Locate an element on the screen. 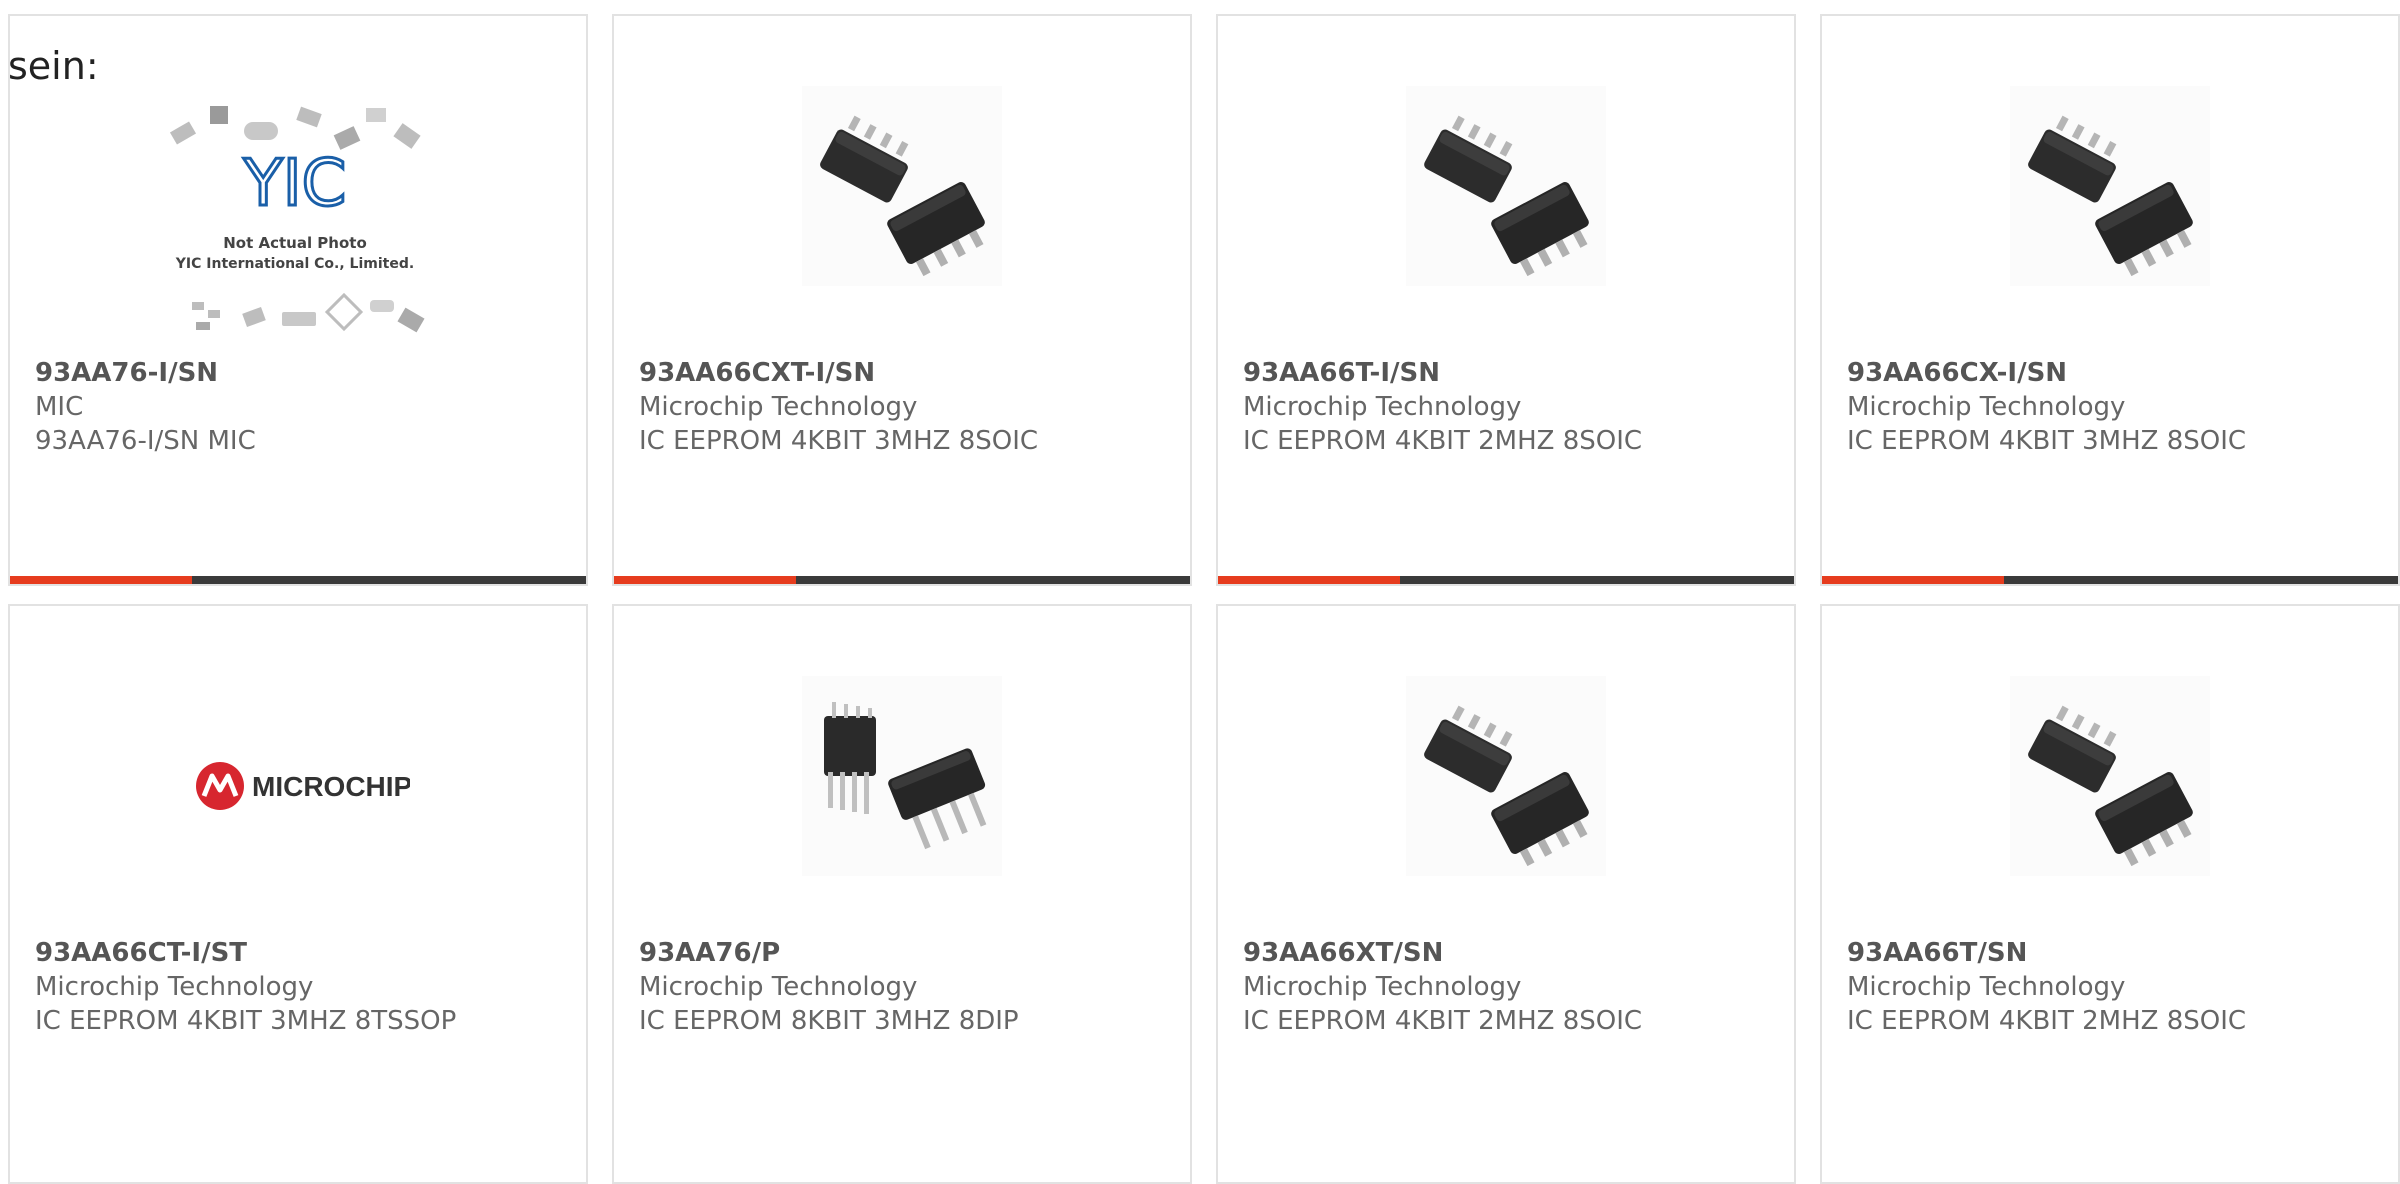  part-number-link: 93AA66CX-I/SN is located at coordinates (2117, 373).